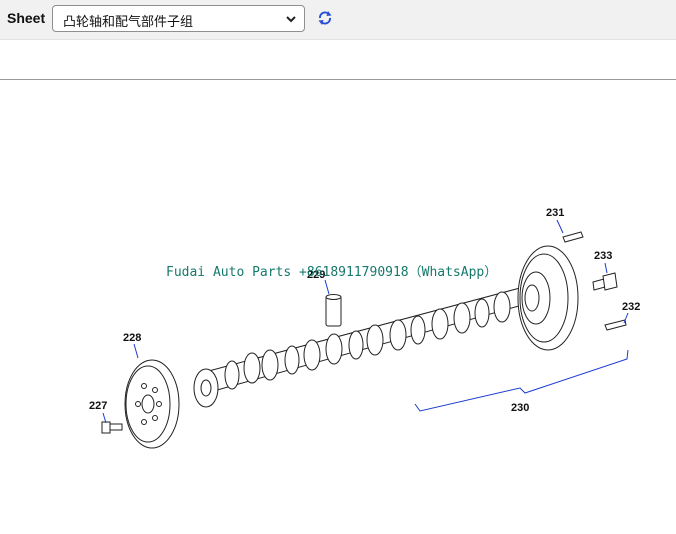  I want to click on sheet-select: 凸轮轴和配气部件子组, so click(178, 18).